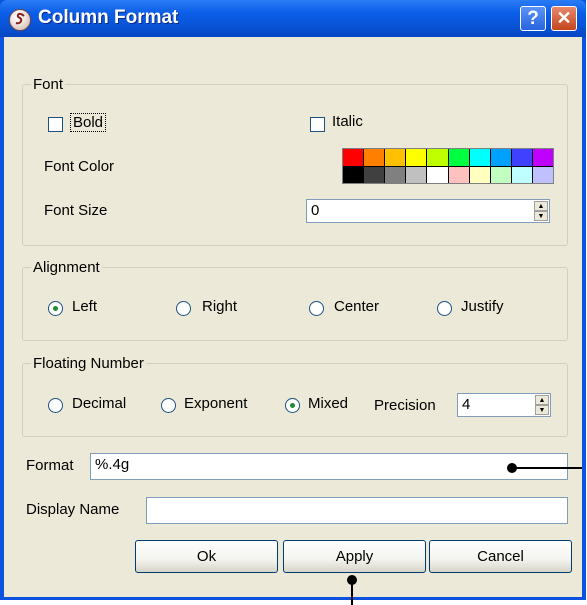  Describe the element at coordinates (20, 20) in the screenshot. I see `app-icon` at that location.